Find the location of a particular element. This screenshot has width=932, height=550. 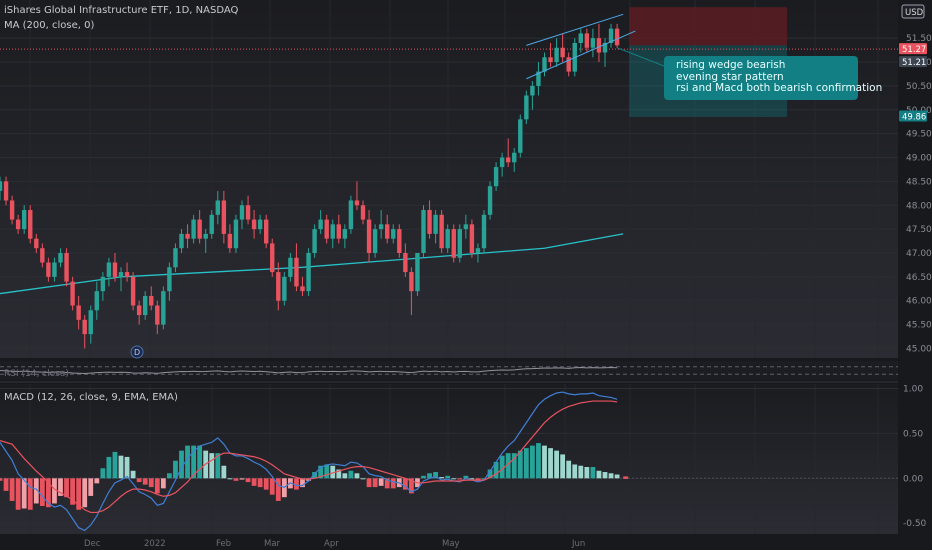

time-axis-label: 2022 is located at coordinates (155, 544).